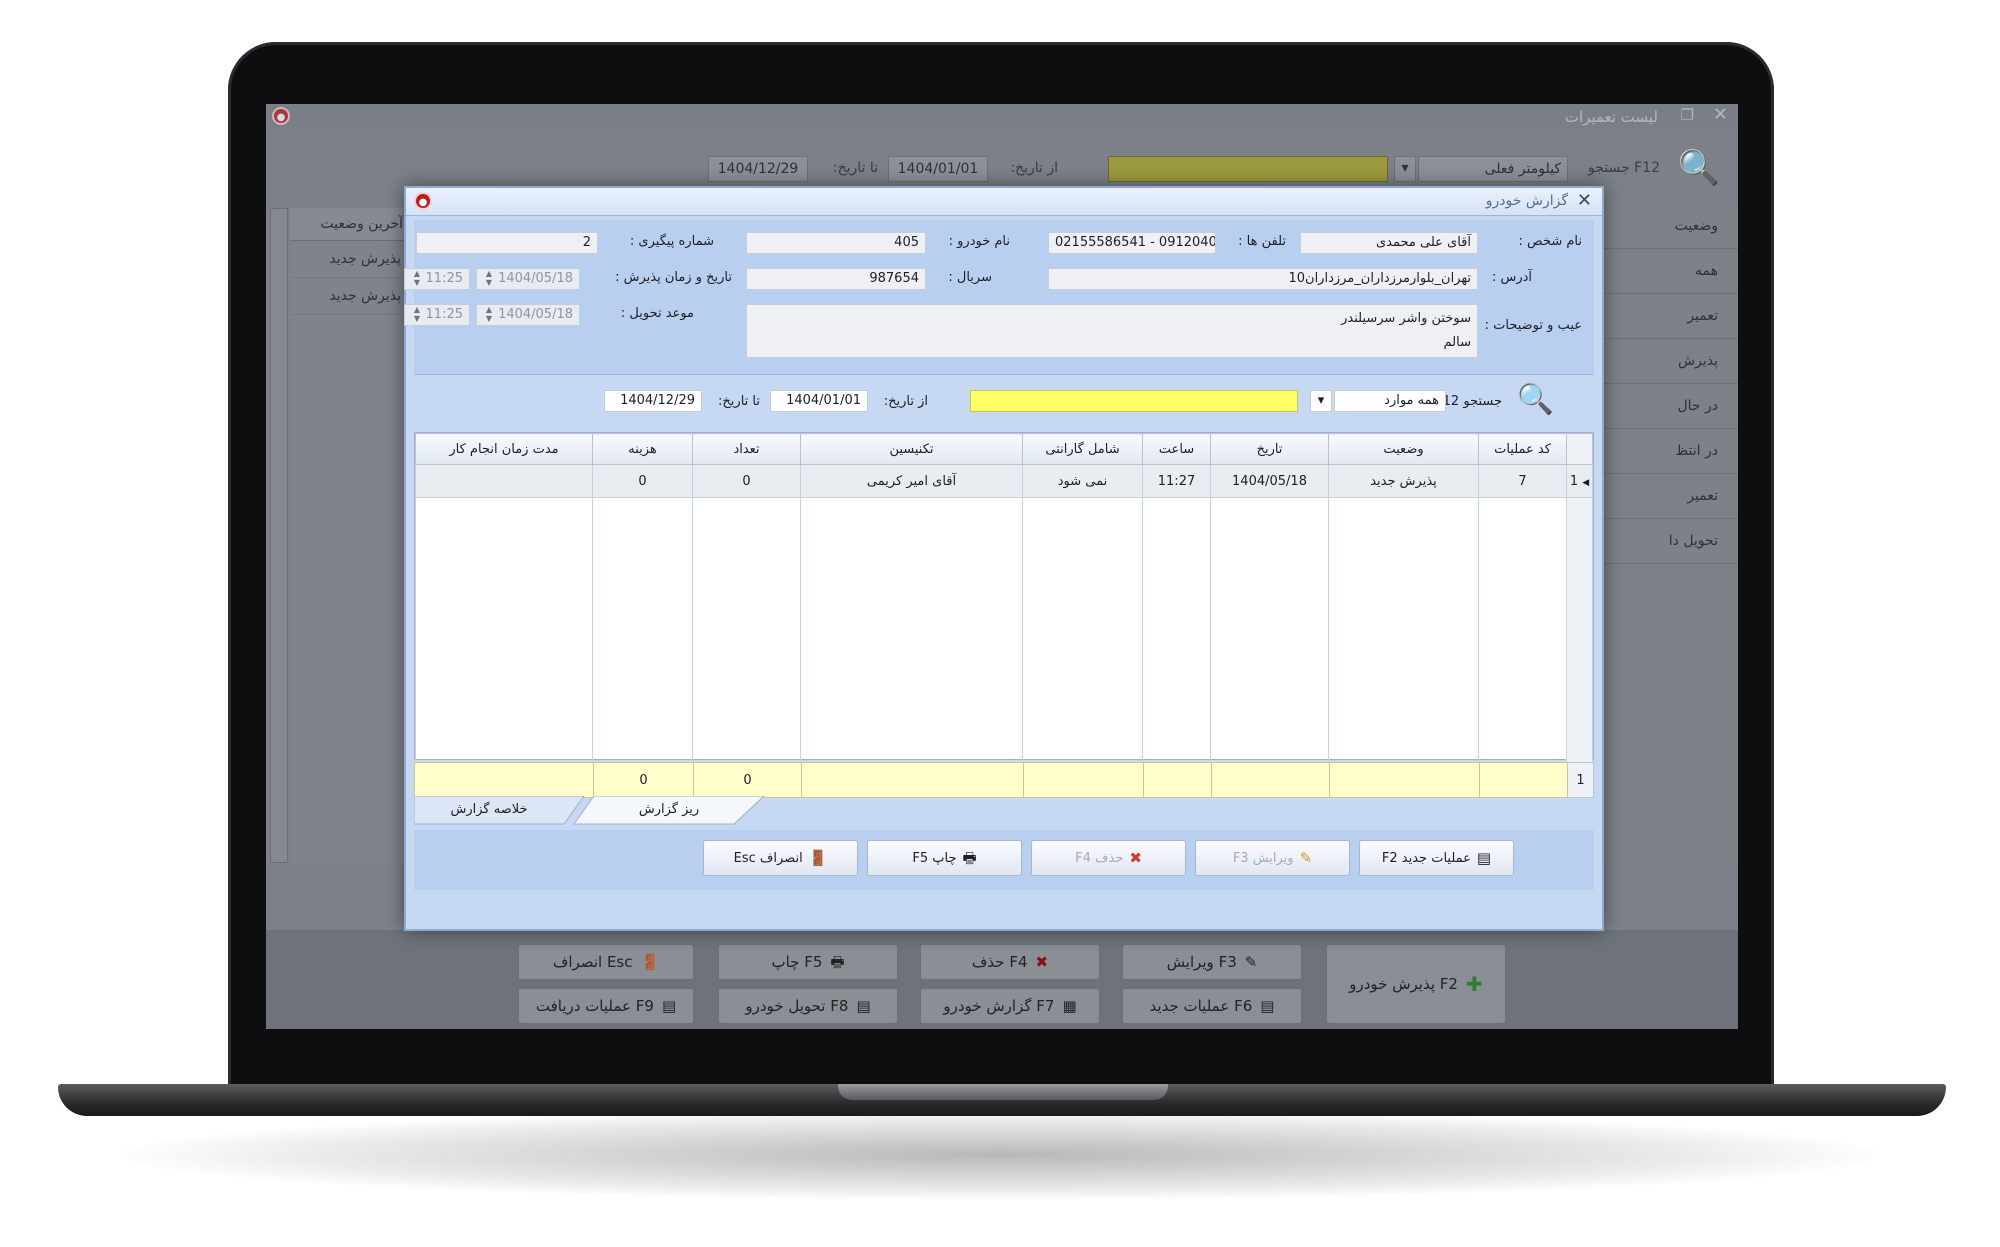 Image resolution: width=2000 pixels, height=1247 pixels. I want to click on serial-label: سریال :, so click(970, 277).